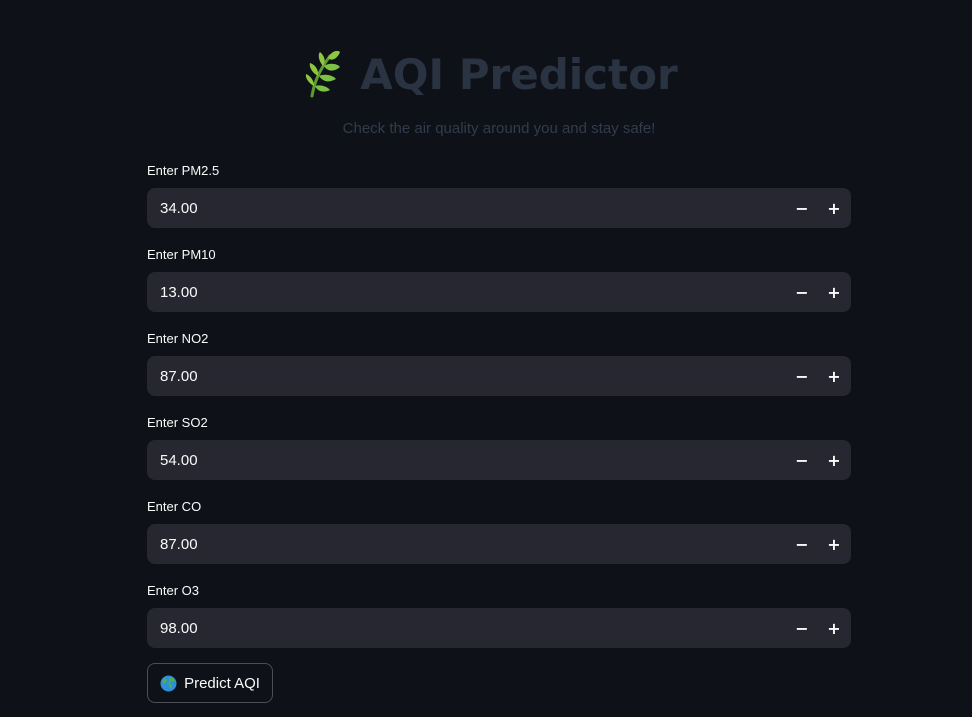 This screenshot has height=717, width=972. Describe the element at coordinates (802, 376) in the screenshot. I see `no2-decrement-button: −` at that location.